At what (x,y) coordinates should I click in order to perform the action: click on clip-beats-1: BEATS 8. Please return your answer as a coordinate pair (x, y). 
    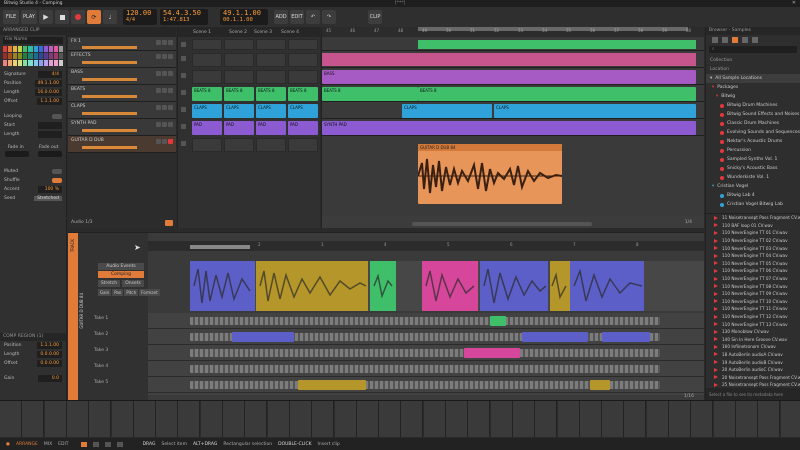
    Looking at the image, I should click on (370, 94).